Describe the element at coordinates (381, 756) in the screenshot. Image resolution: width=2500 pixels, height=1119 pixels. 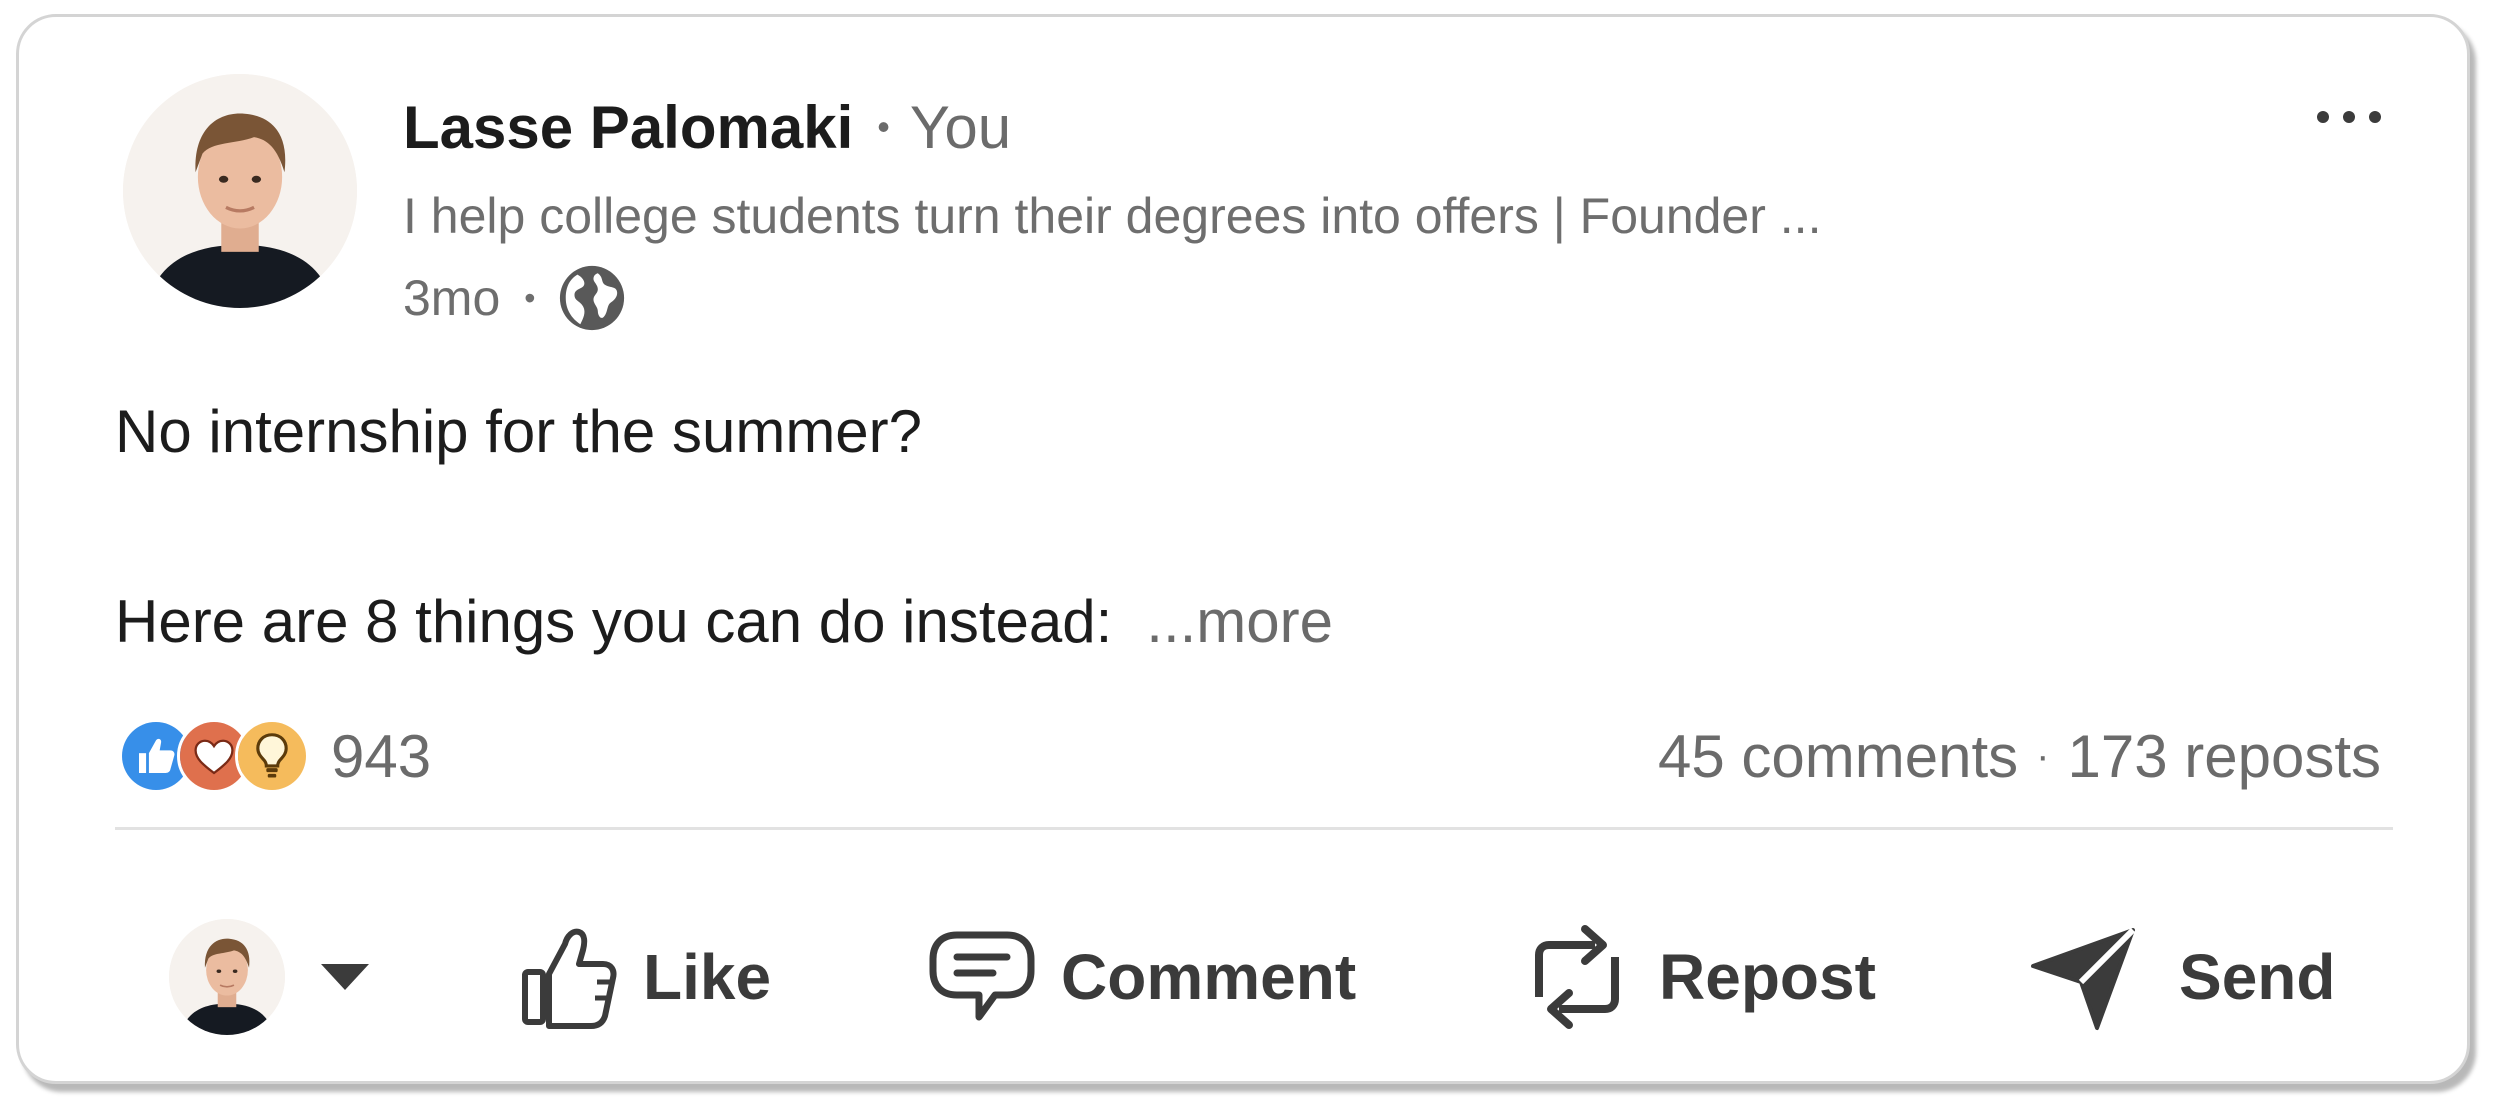
I see `reaction-count: 943` at that location.